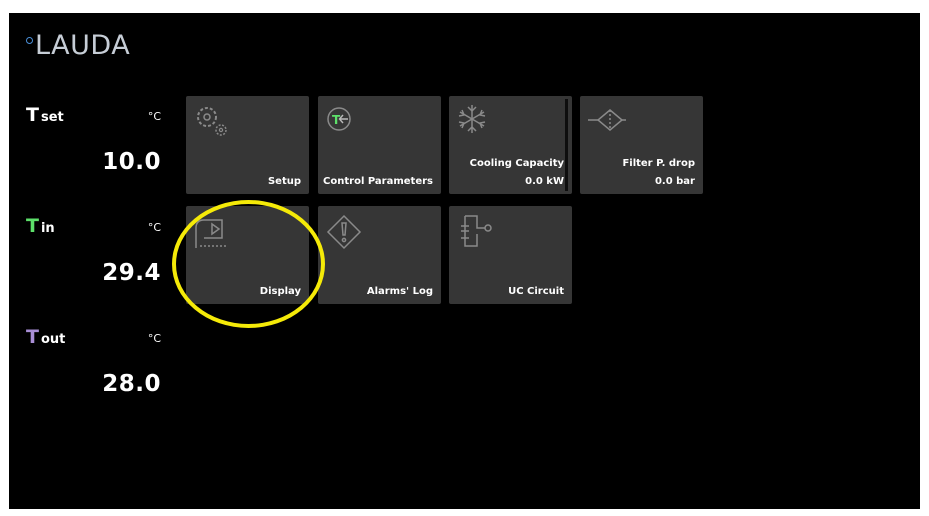  I want to click on tile-display-label: Display, so click(280, 291).